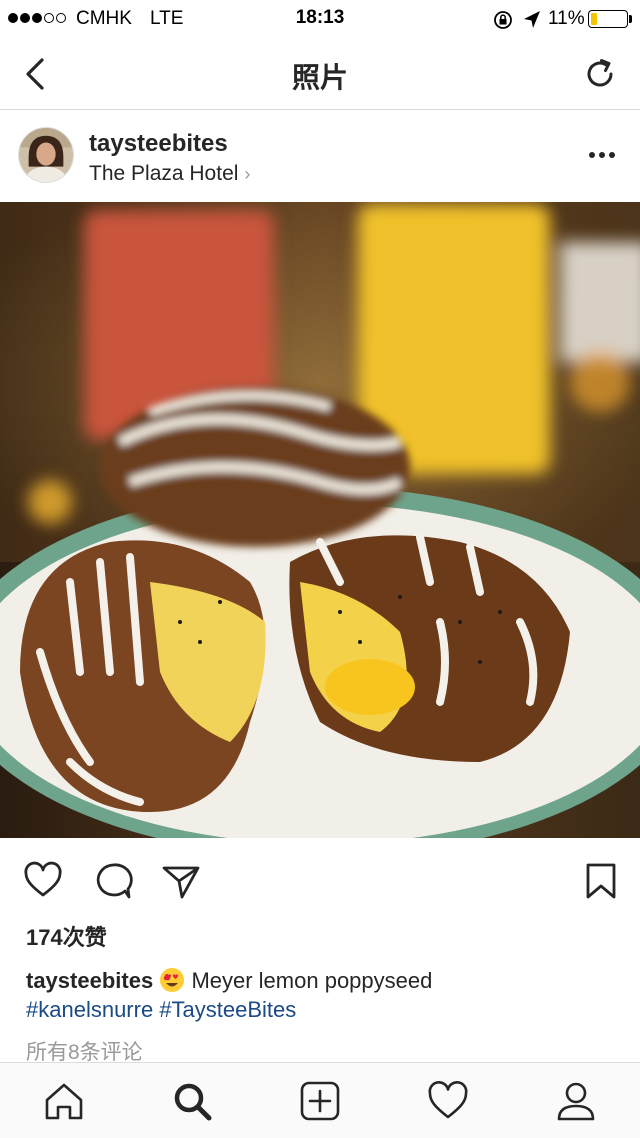 This screenshot has width=640, height=1138. What do you see at coordinates (64, 1101) in the screenshot?
I see `home-icon` at bounding box center [64, 1101].